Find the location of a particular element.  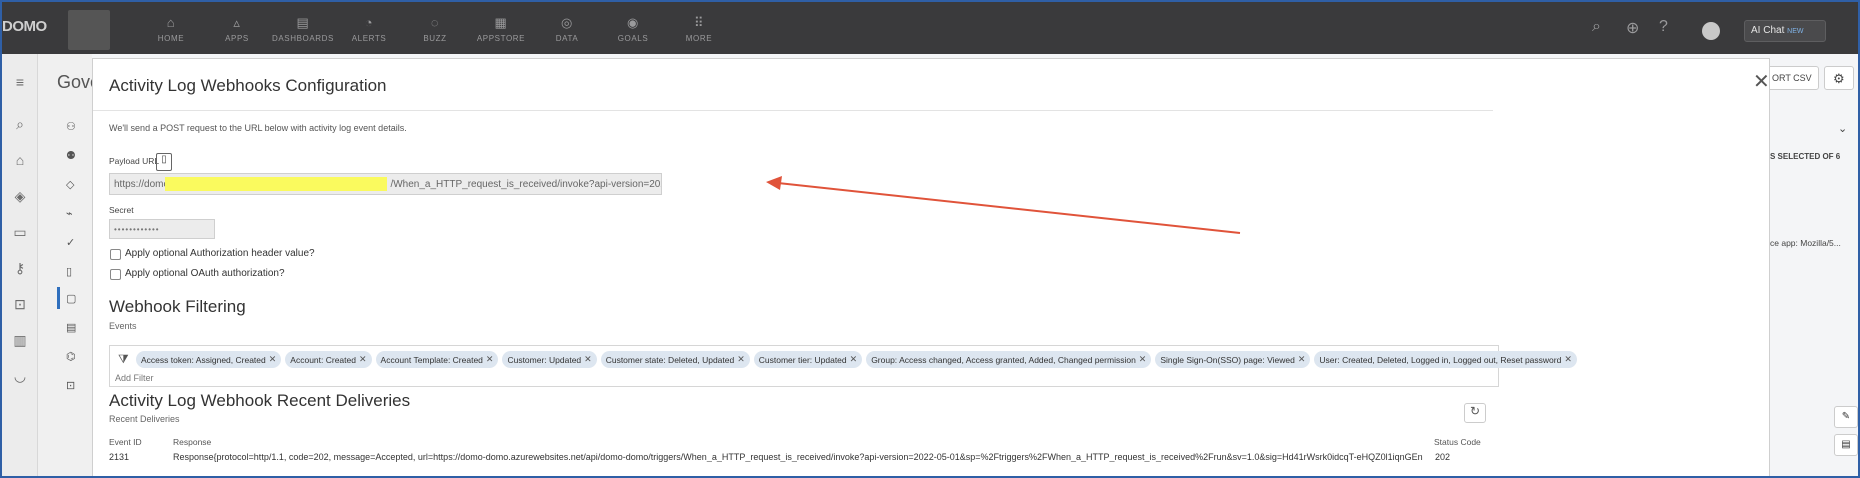

list-icon: ▤ is located at coordinates (73, 328).